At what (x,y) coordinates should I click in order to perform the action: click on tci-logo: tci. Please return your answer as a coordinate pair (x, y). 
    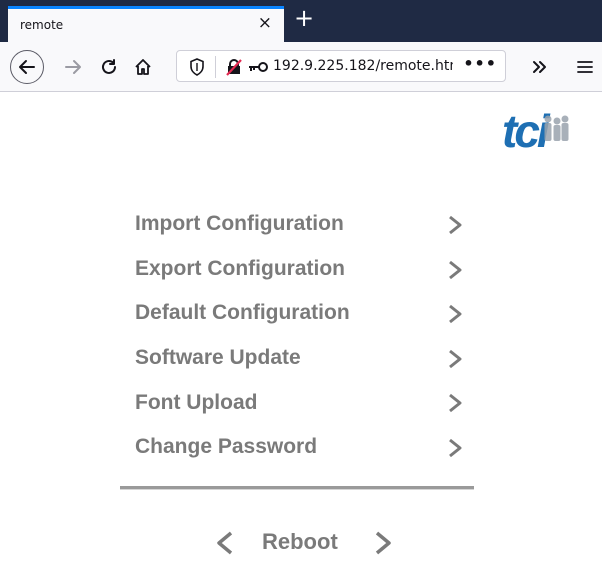
    Looking at the image, I should click on (542, 131).